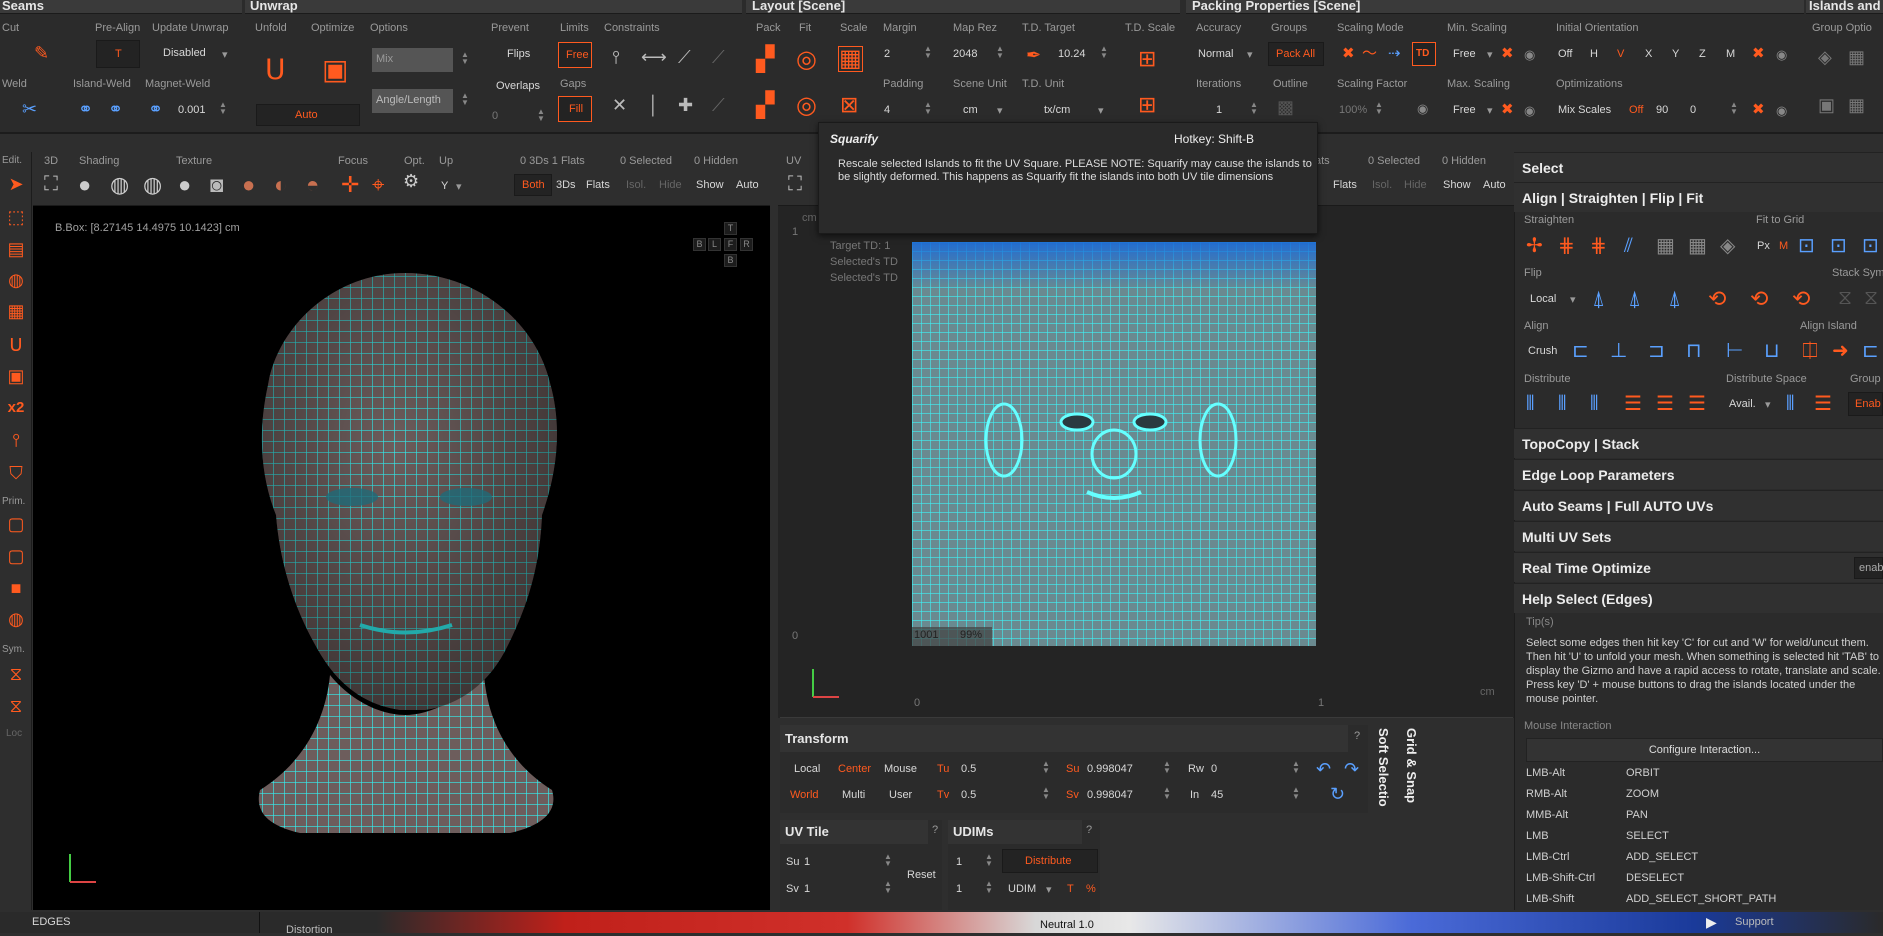 This screenshot has height=936, width=1883. I want to click on sphere-icon: ◍, so click(16, 280).